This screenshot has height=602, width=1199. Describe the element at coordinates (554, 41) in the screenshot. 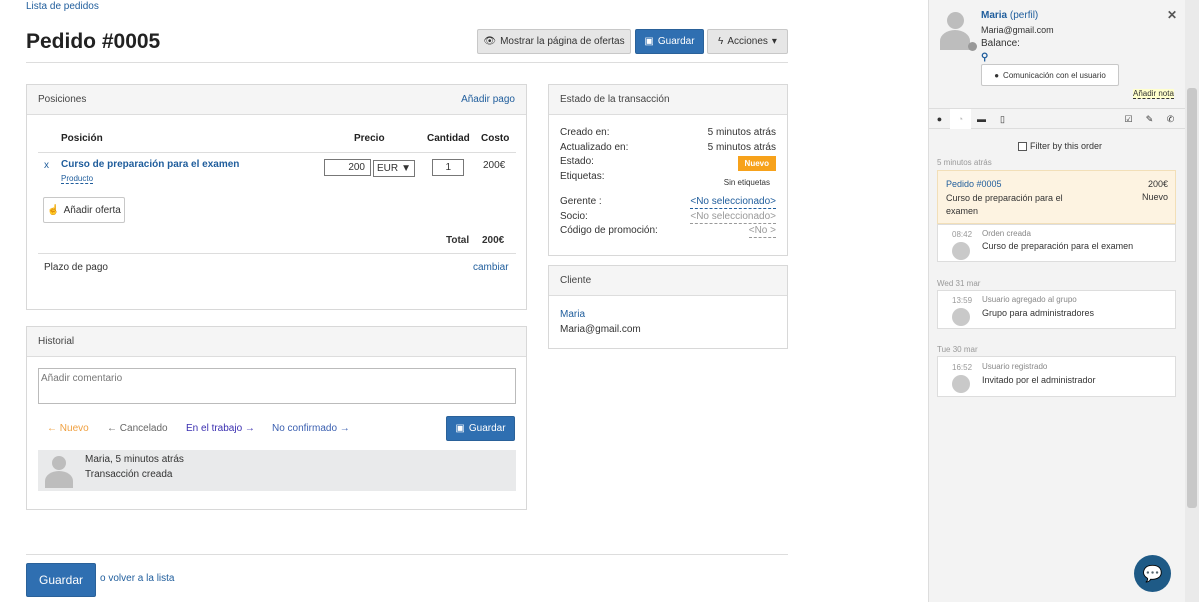

I see `show-offers-button: 👁 Mostrar la página de ofertas` at that location.